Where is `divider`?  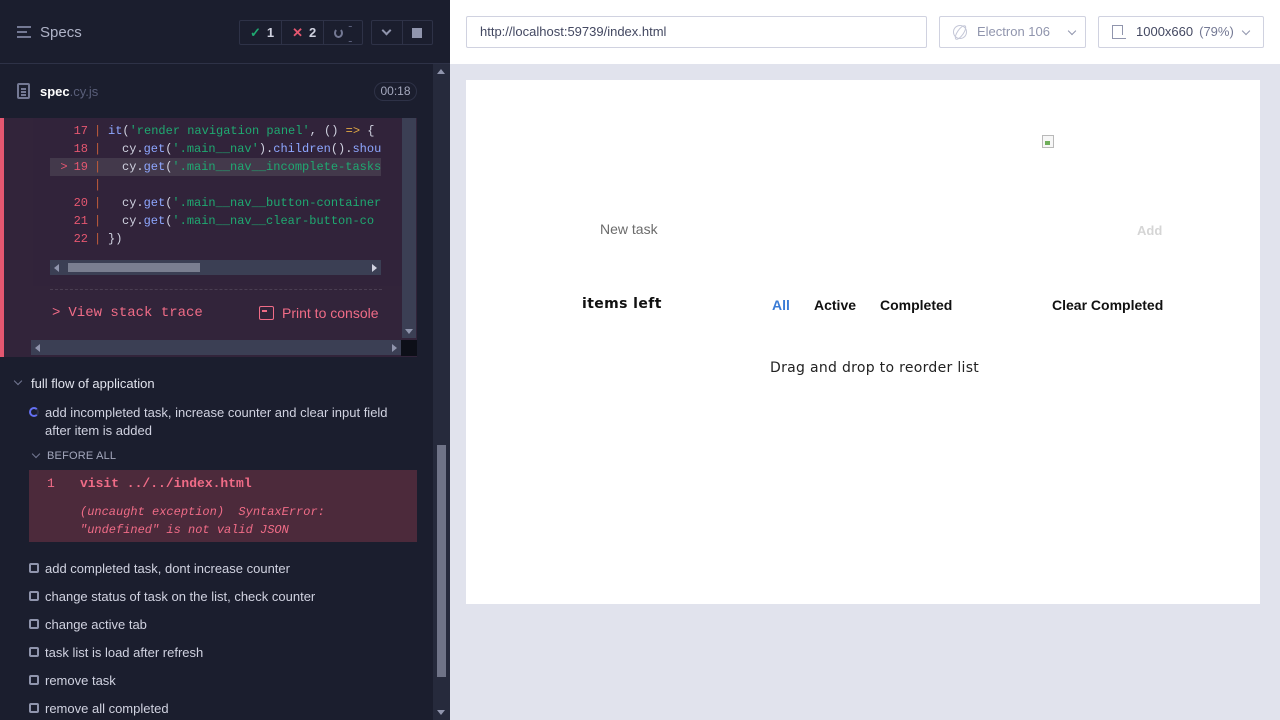 divider is located at coordinates (216, 289).